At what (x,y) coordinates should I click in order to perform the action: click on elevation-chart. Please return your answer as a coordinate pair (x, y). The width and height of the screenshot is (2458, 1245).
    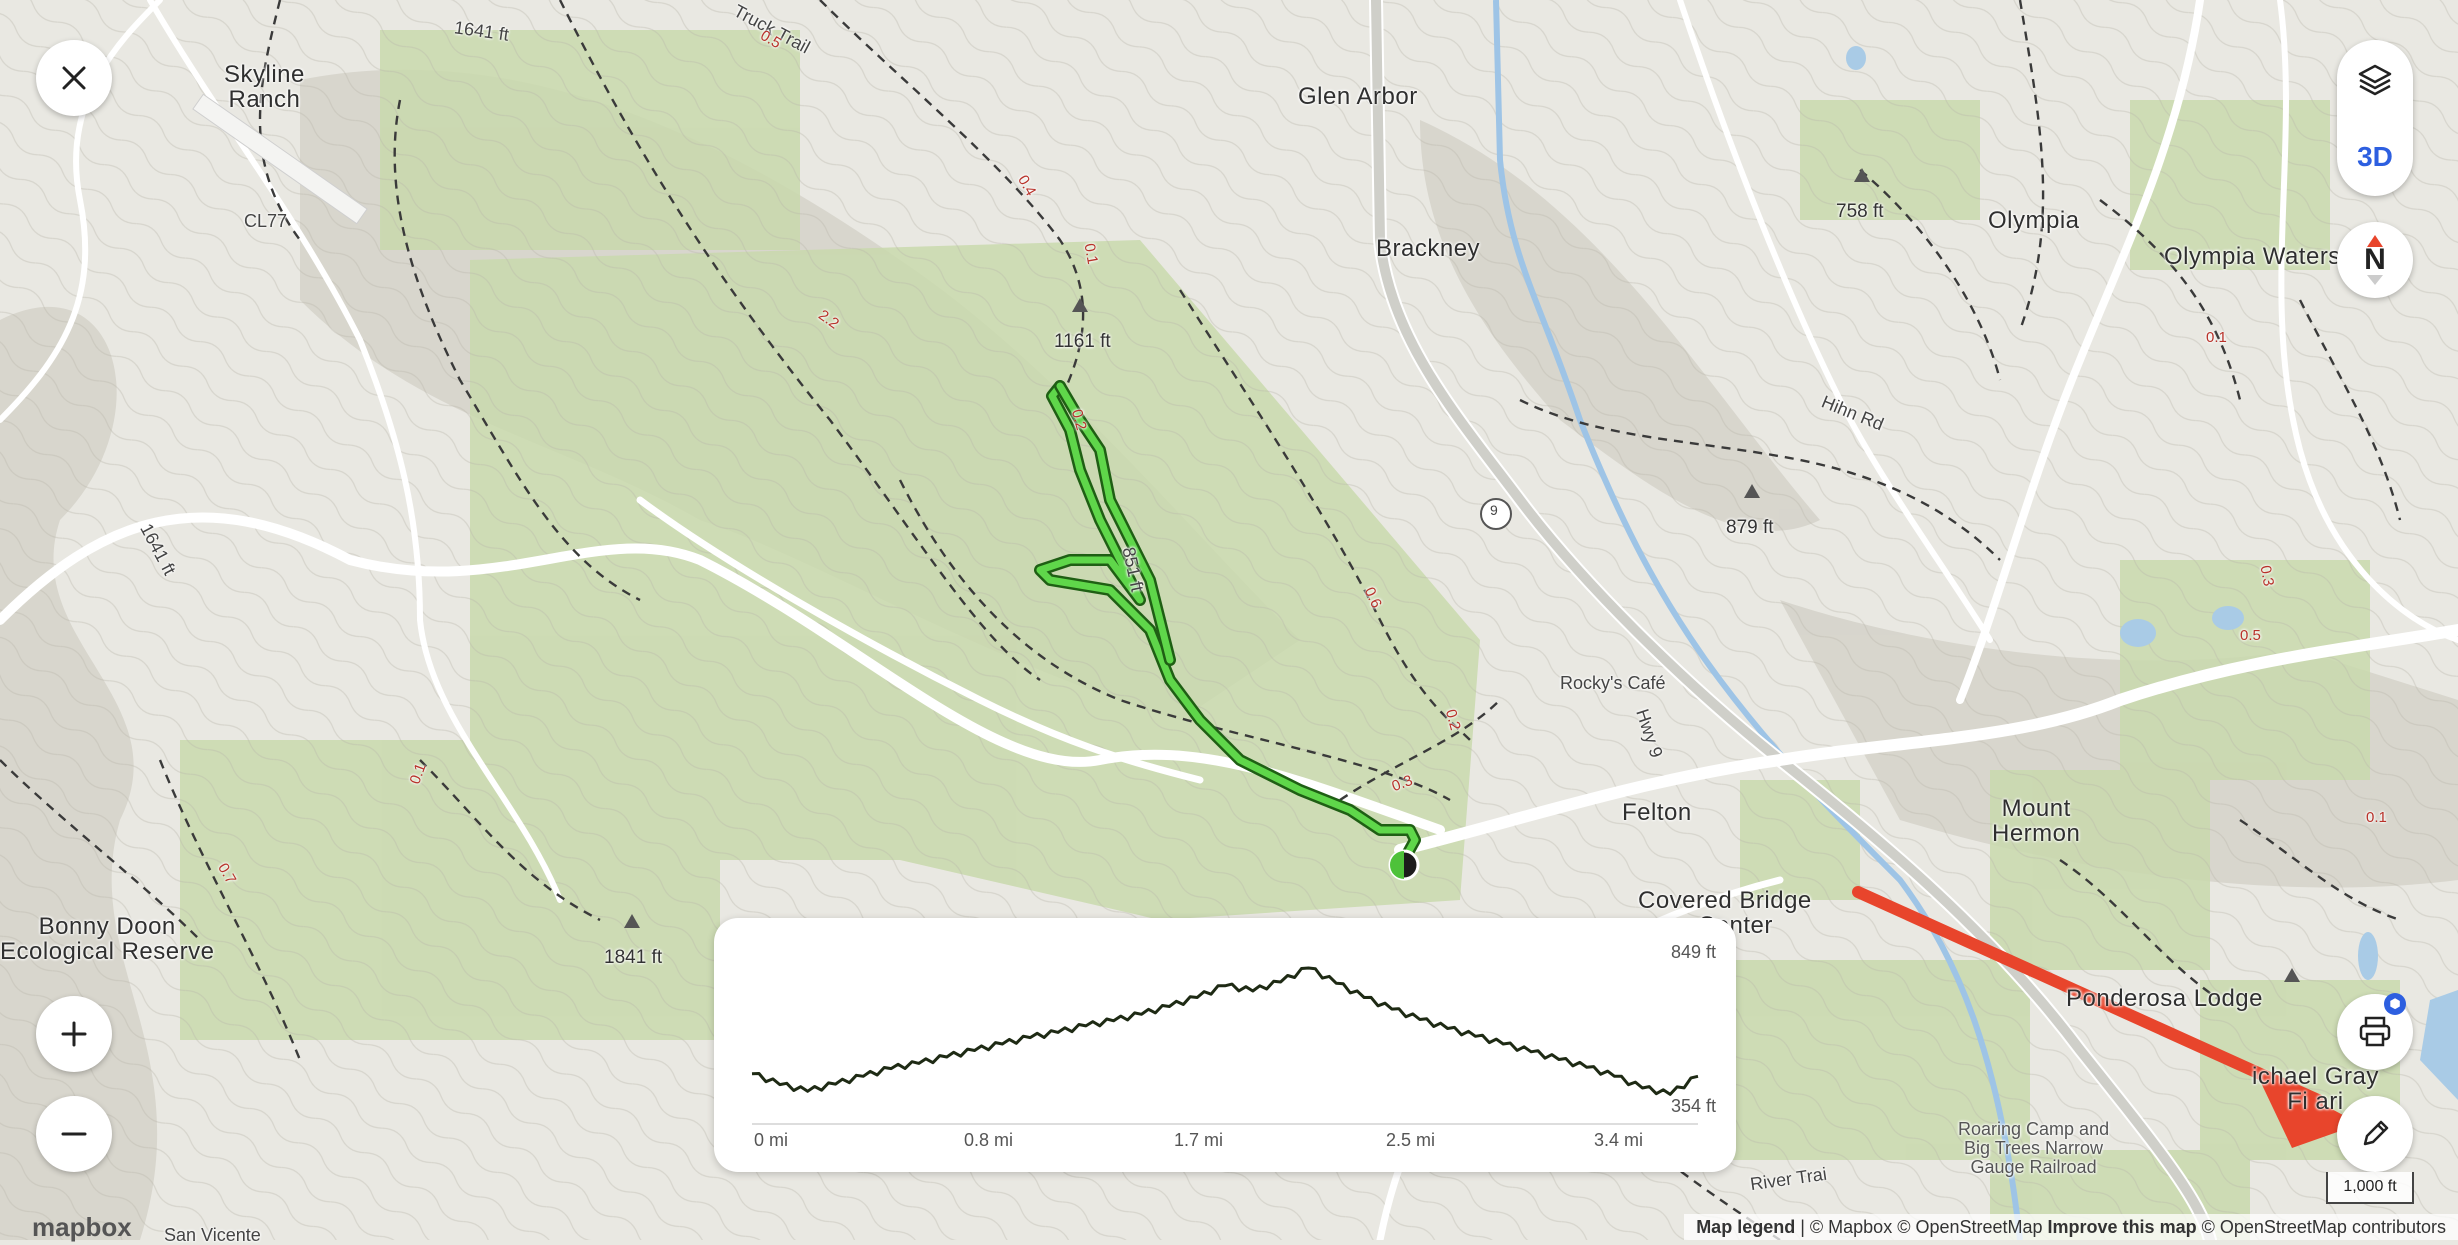
    Looking at the image, I should click on (1225, 1045).